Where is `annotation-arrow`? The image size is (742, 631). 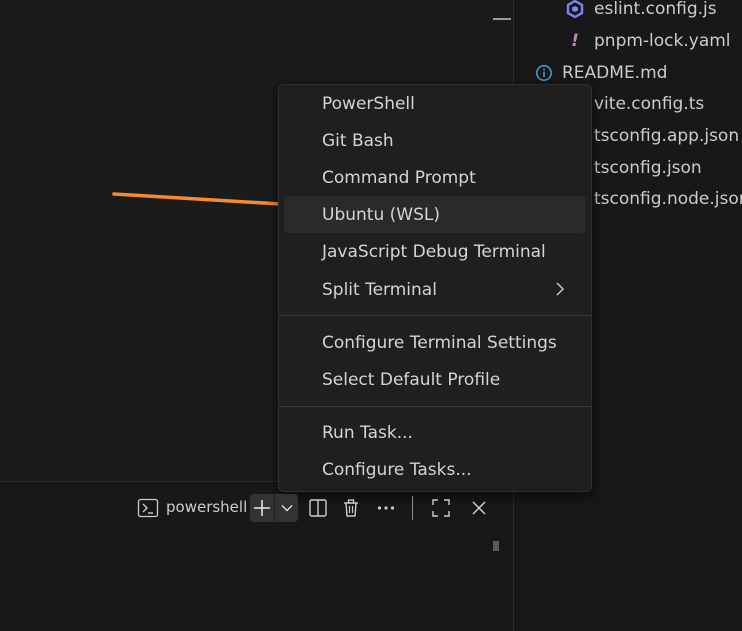
annotation-arrow is located at coordinates (207, 203).